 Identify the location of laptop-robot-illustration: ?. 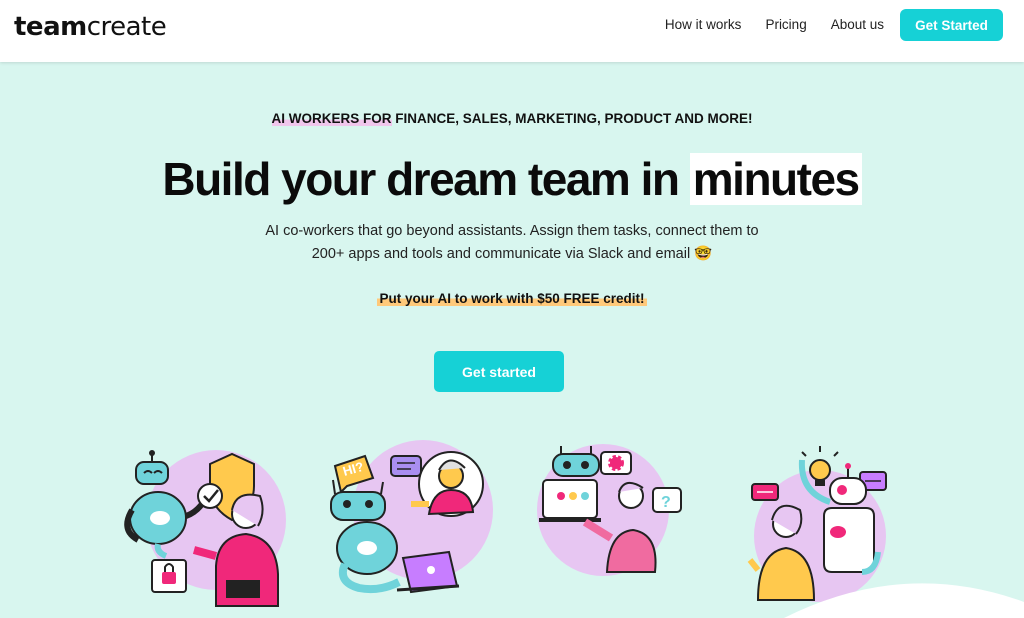
(609, 510).